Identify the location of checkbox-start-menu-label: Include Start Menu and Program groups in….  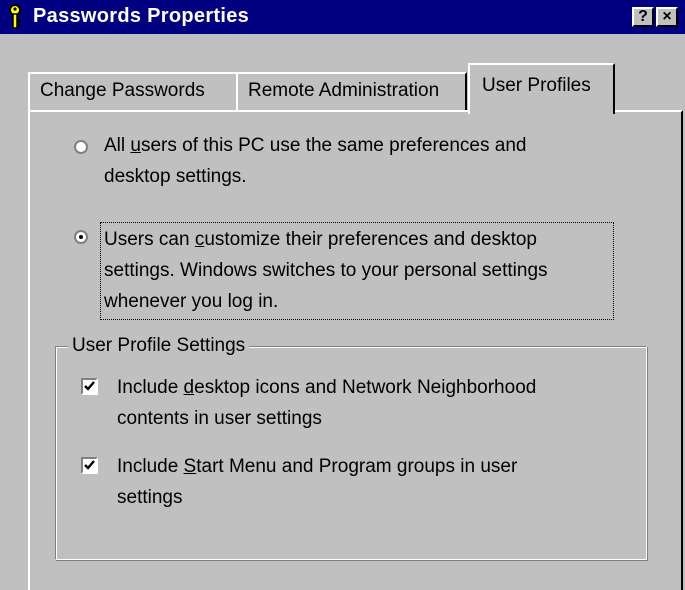
(317, 482).